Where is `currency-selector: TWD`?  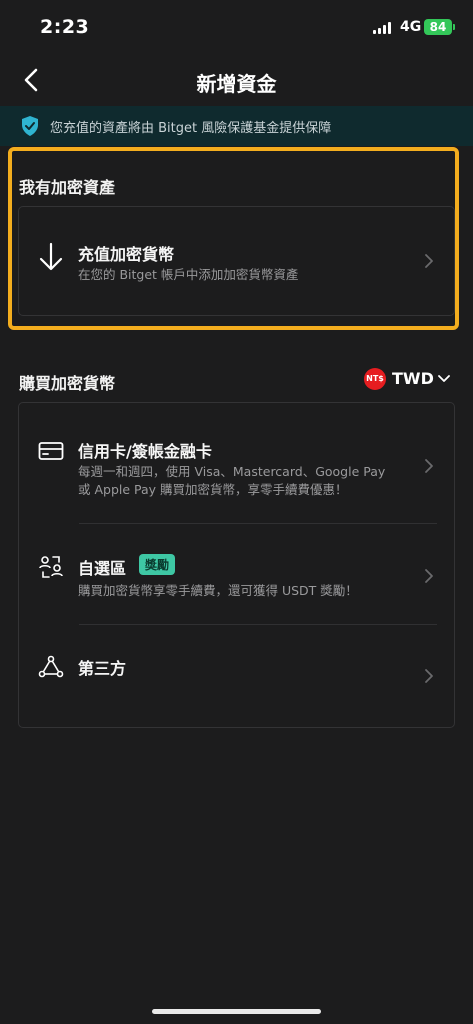
currency-selector: TWD is located at coordinates (413, 378).